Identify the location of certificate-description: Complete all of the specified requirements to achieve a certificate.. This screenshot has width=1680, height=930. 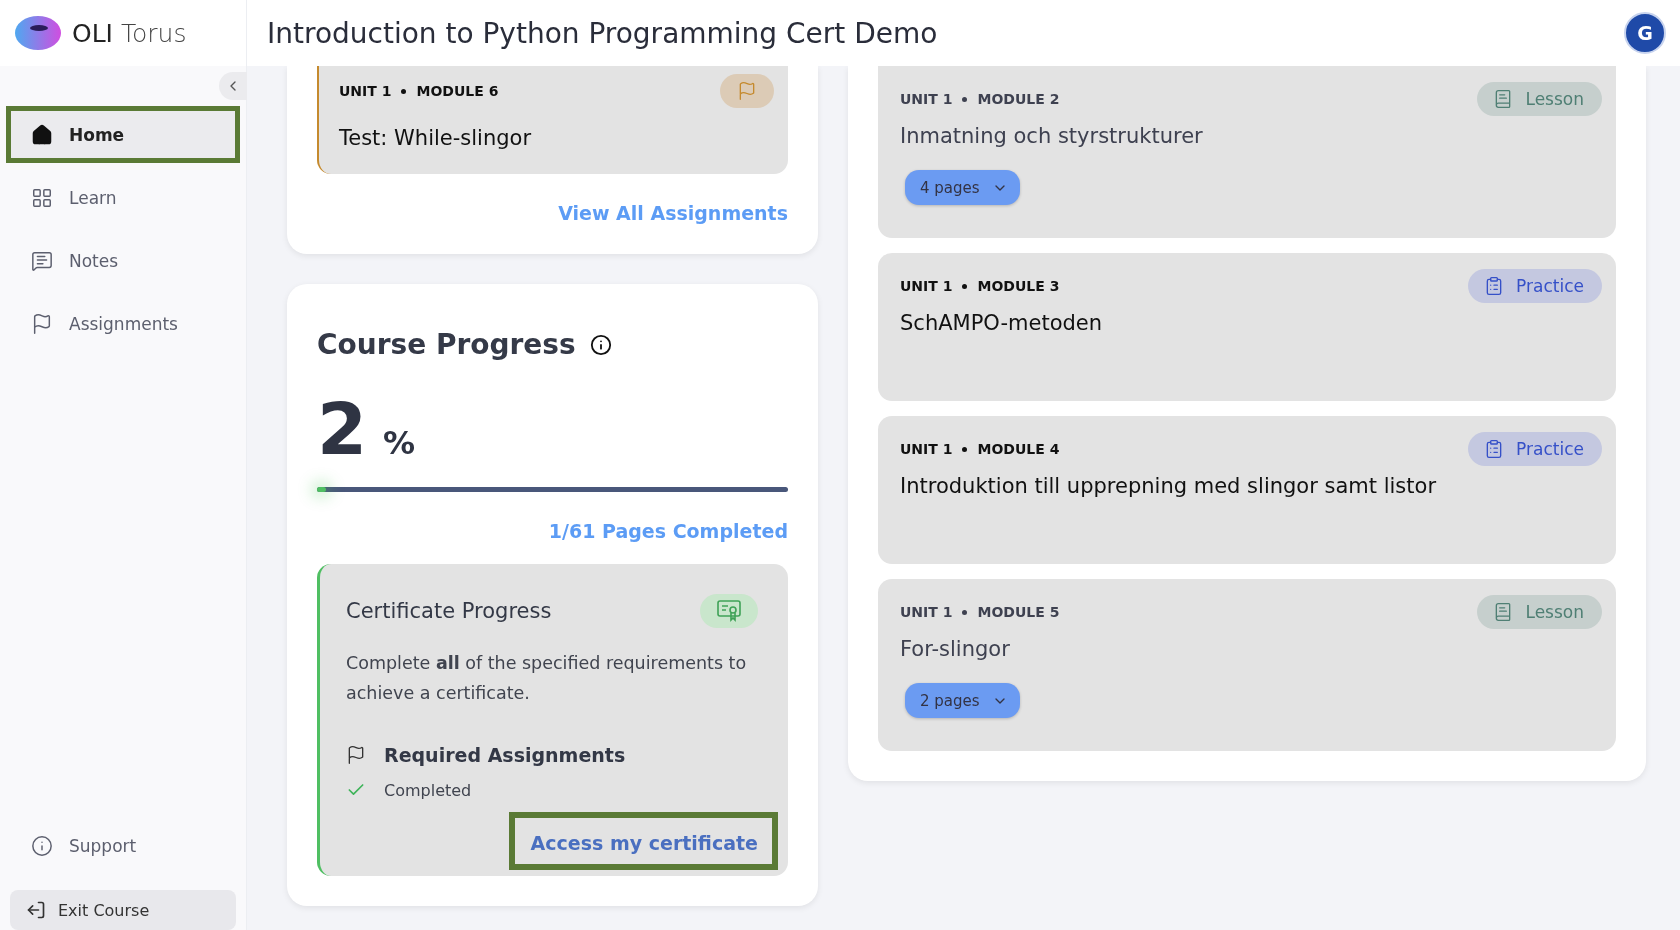
(547, 678).